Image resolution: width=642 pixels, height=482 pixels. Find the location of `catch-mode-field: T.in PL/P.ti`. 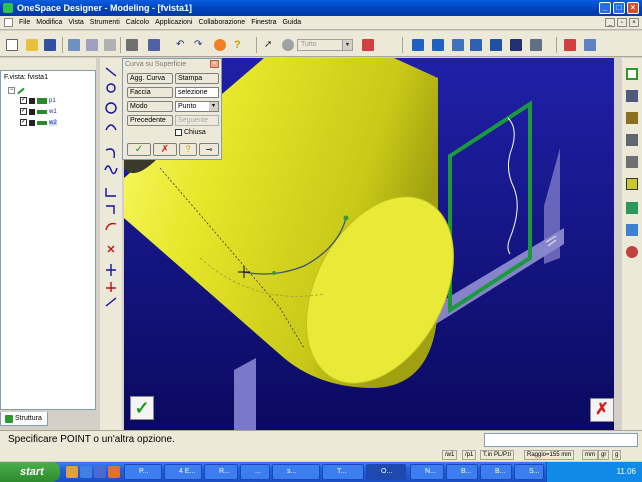

catch-mode-field: T.in PL/P.ti is located at coordinates (497, 455).